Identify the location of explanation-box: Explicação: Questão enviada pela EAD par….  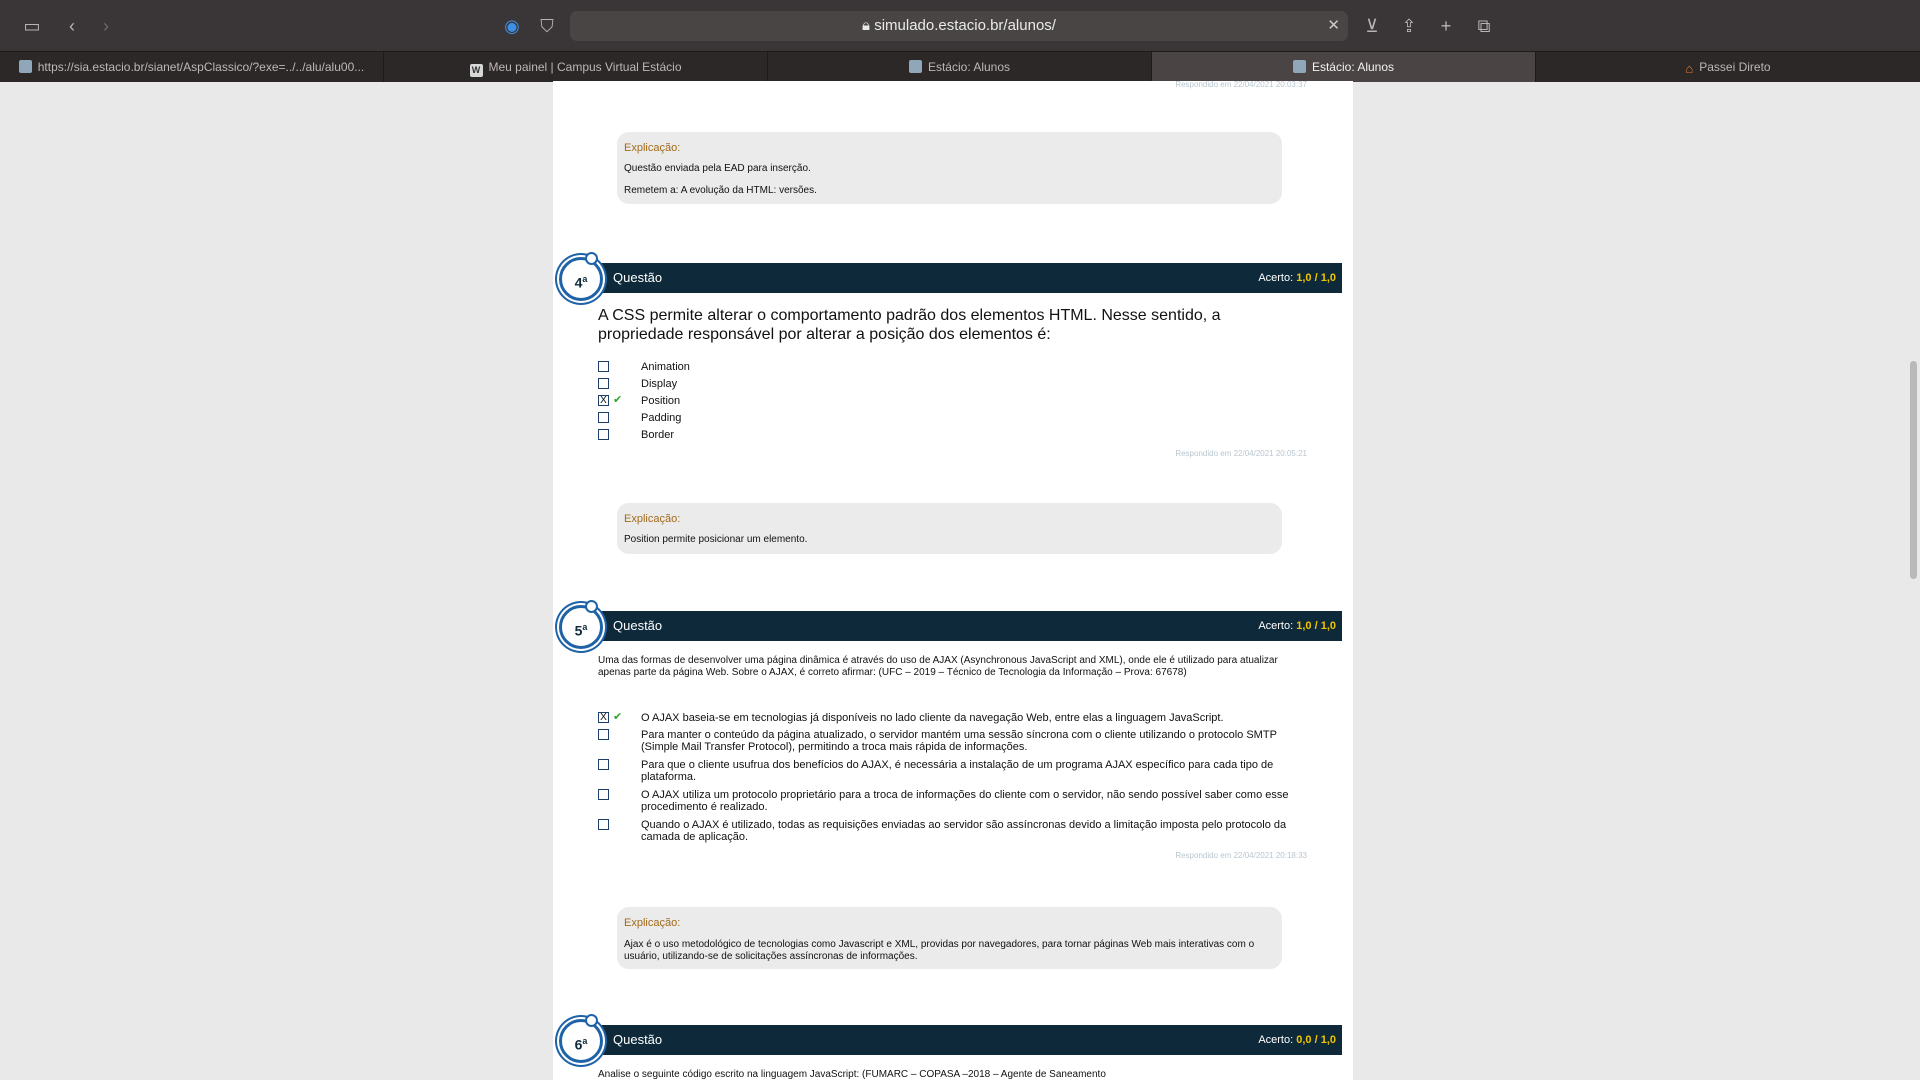
(949, 168).